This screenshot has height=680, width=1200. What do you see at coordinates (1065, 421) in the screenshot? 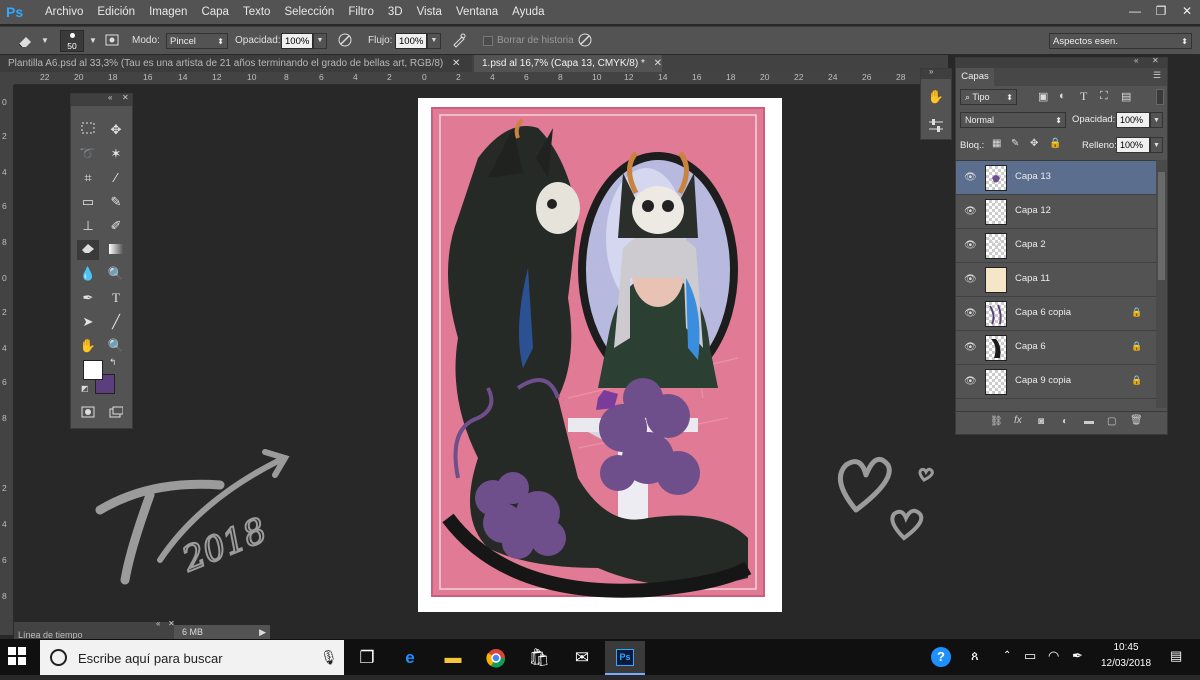
I see `adjustment-layer-icon: ◐` at bounding box center [1065, 421].